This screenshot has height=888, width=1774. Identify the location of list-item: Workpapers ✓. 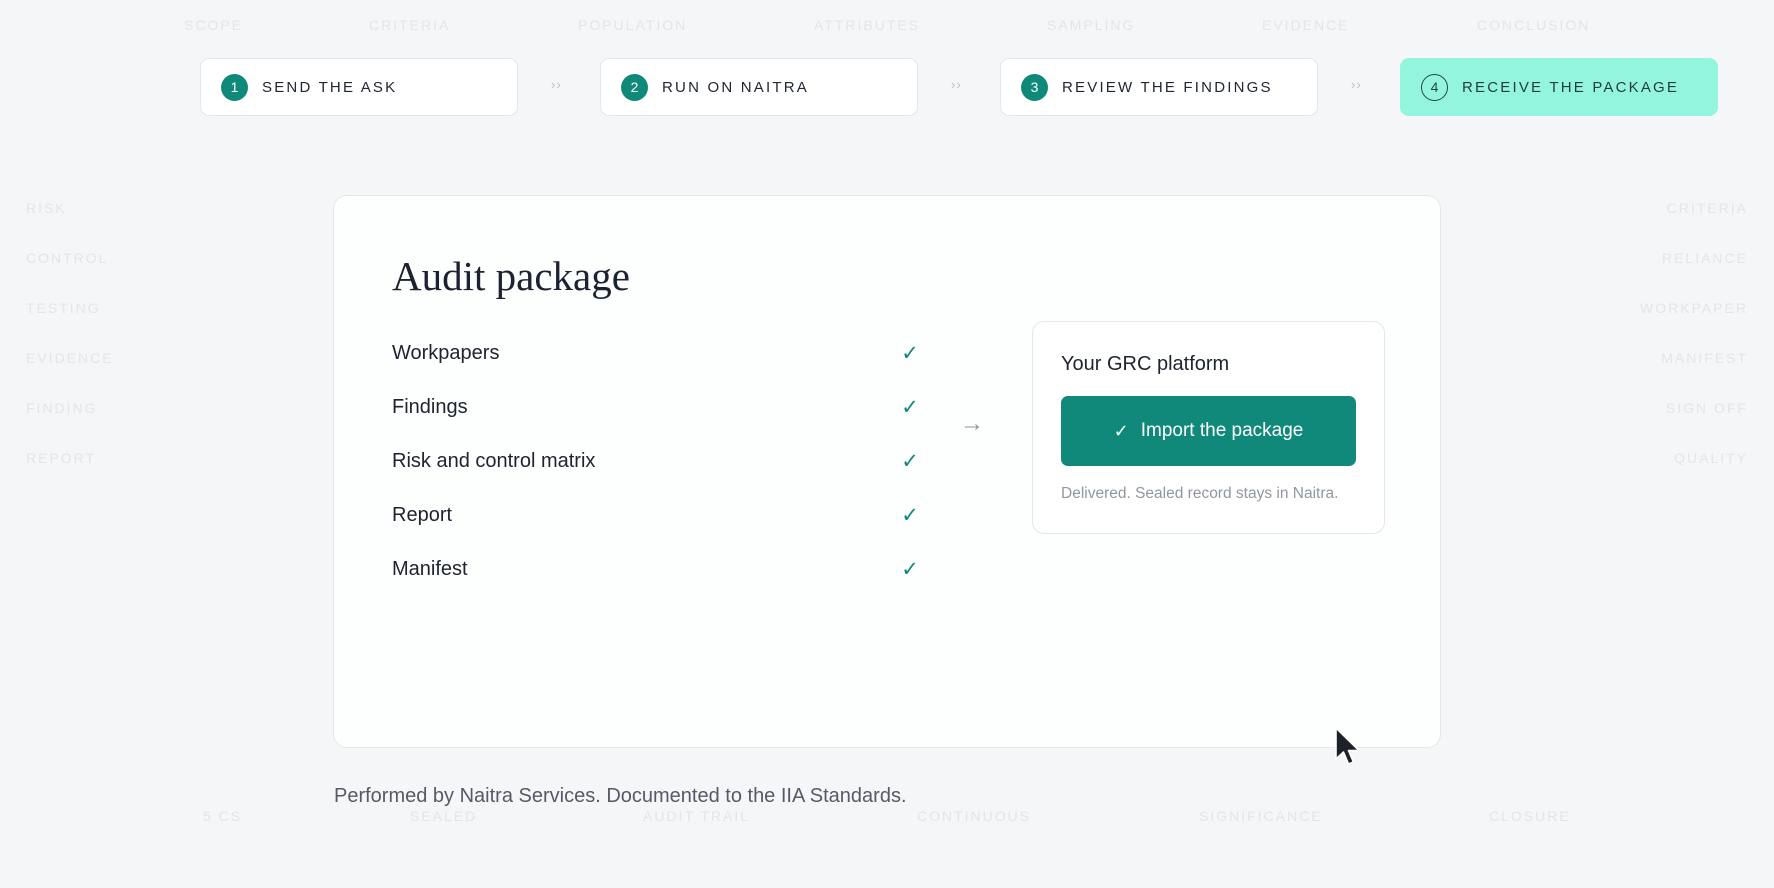
(657, 353).